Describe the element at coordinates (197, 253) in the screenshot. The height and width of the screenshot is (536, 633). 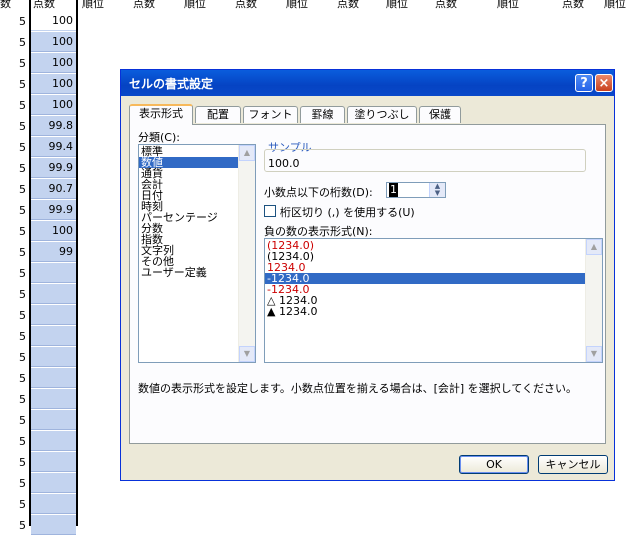
I see `category-list: 標準 数値 通貨 会計 日付 時刻 パーセンテージ 分数 指数 文字列 その他 ユーザー定義 ▲ ▼` at that location.